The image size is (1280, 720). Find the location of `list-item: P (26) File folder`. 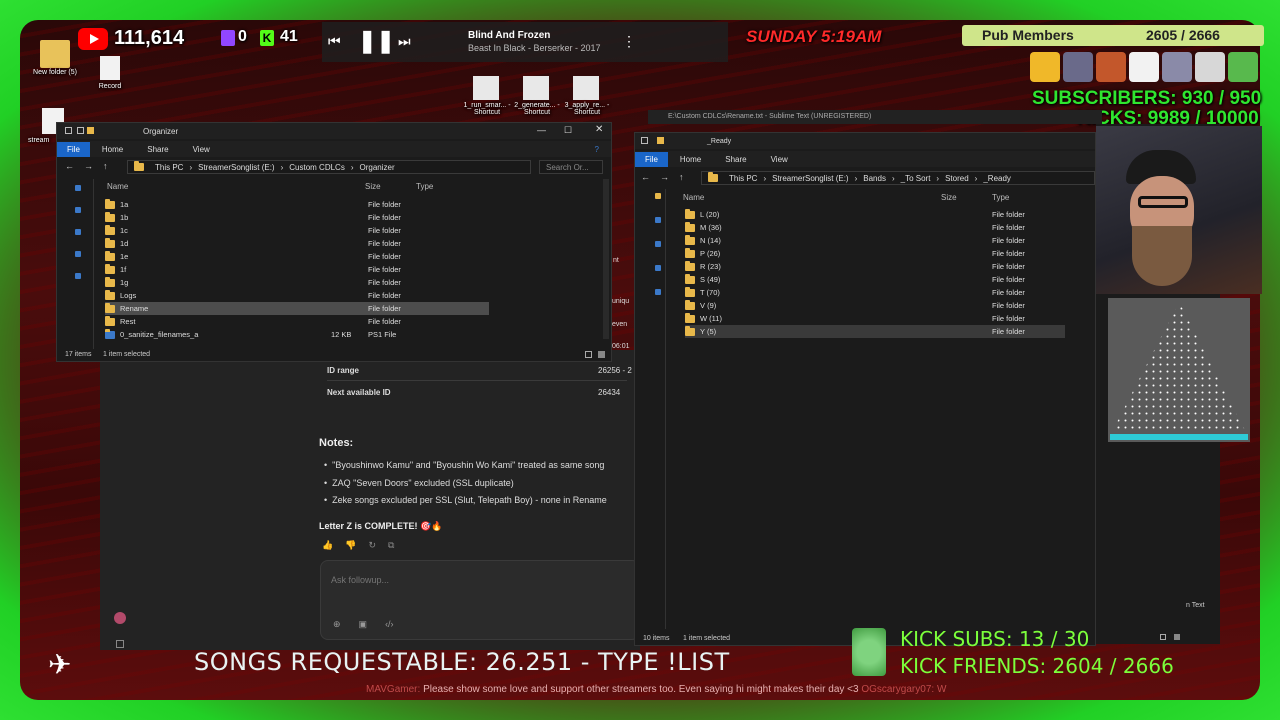

list-item: P (26) File folder is located at coordinates (875, 253).